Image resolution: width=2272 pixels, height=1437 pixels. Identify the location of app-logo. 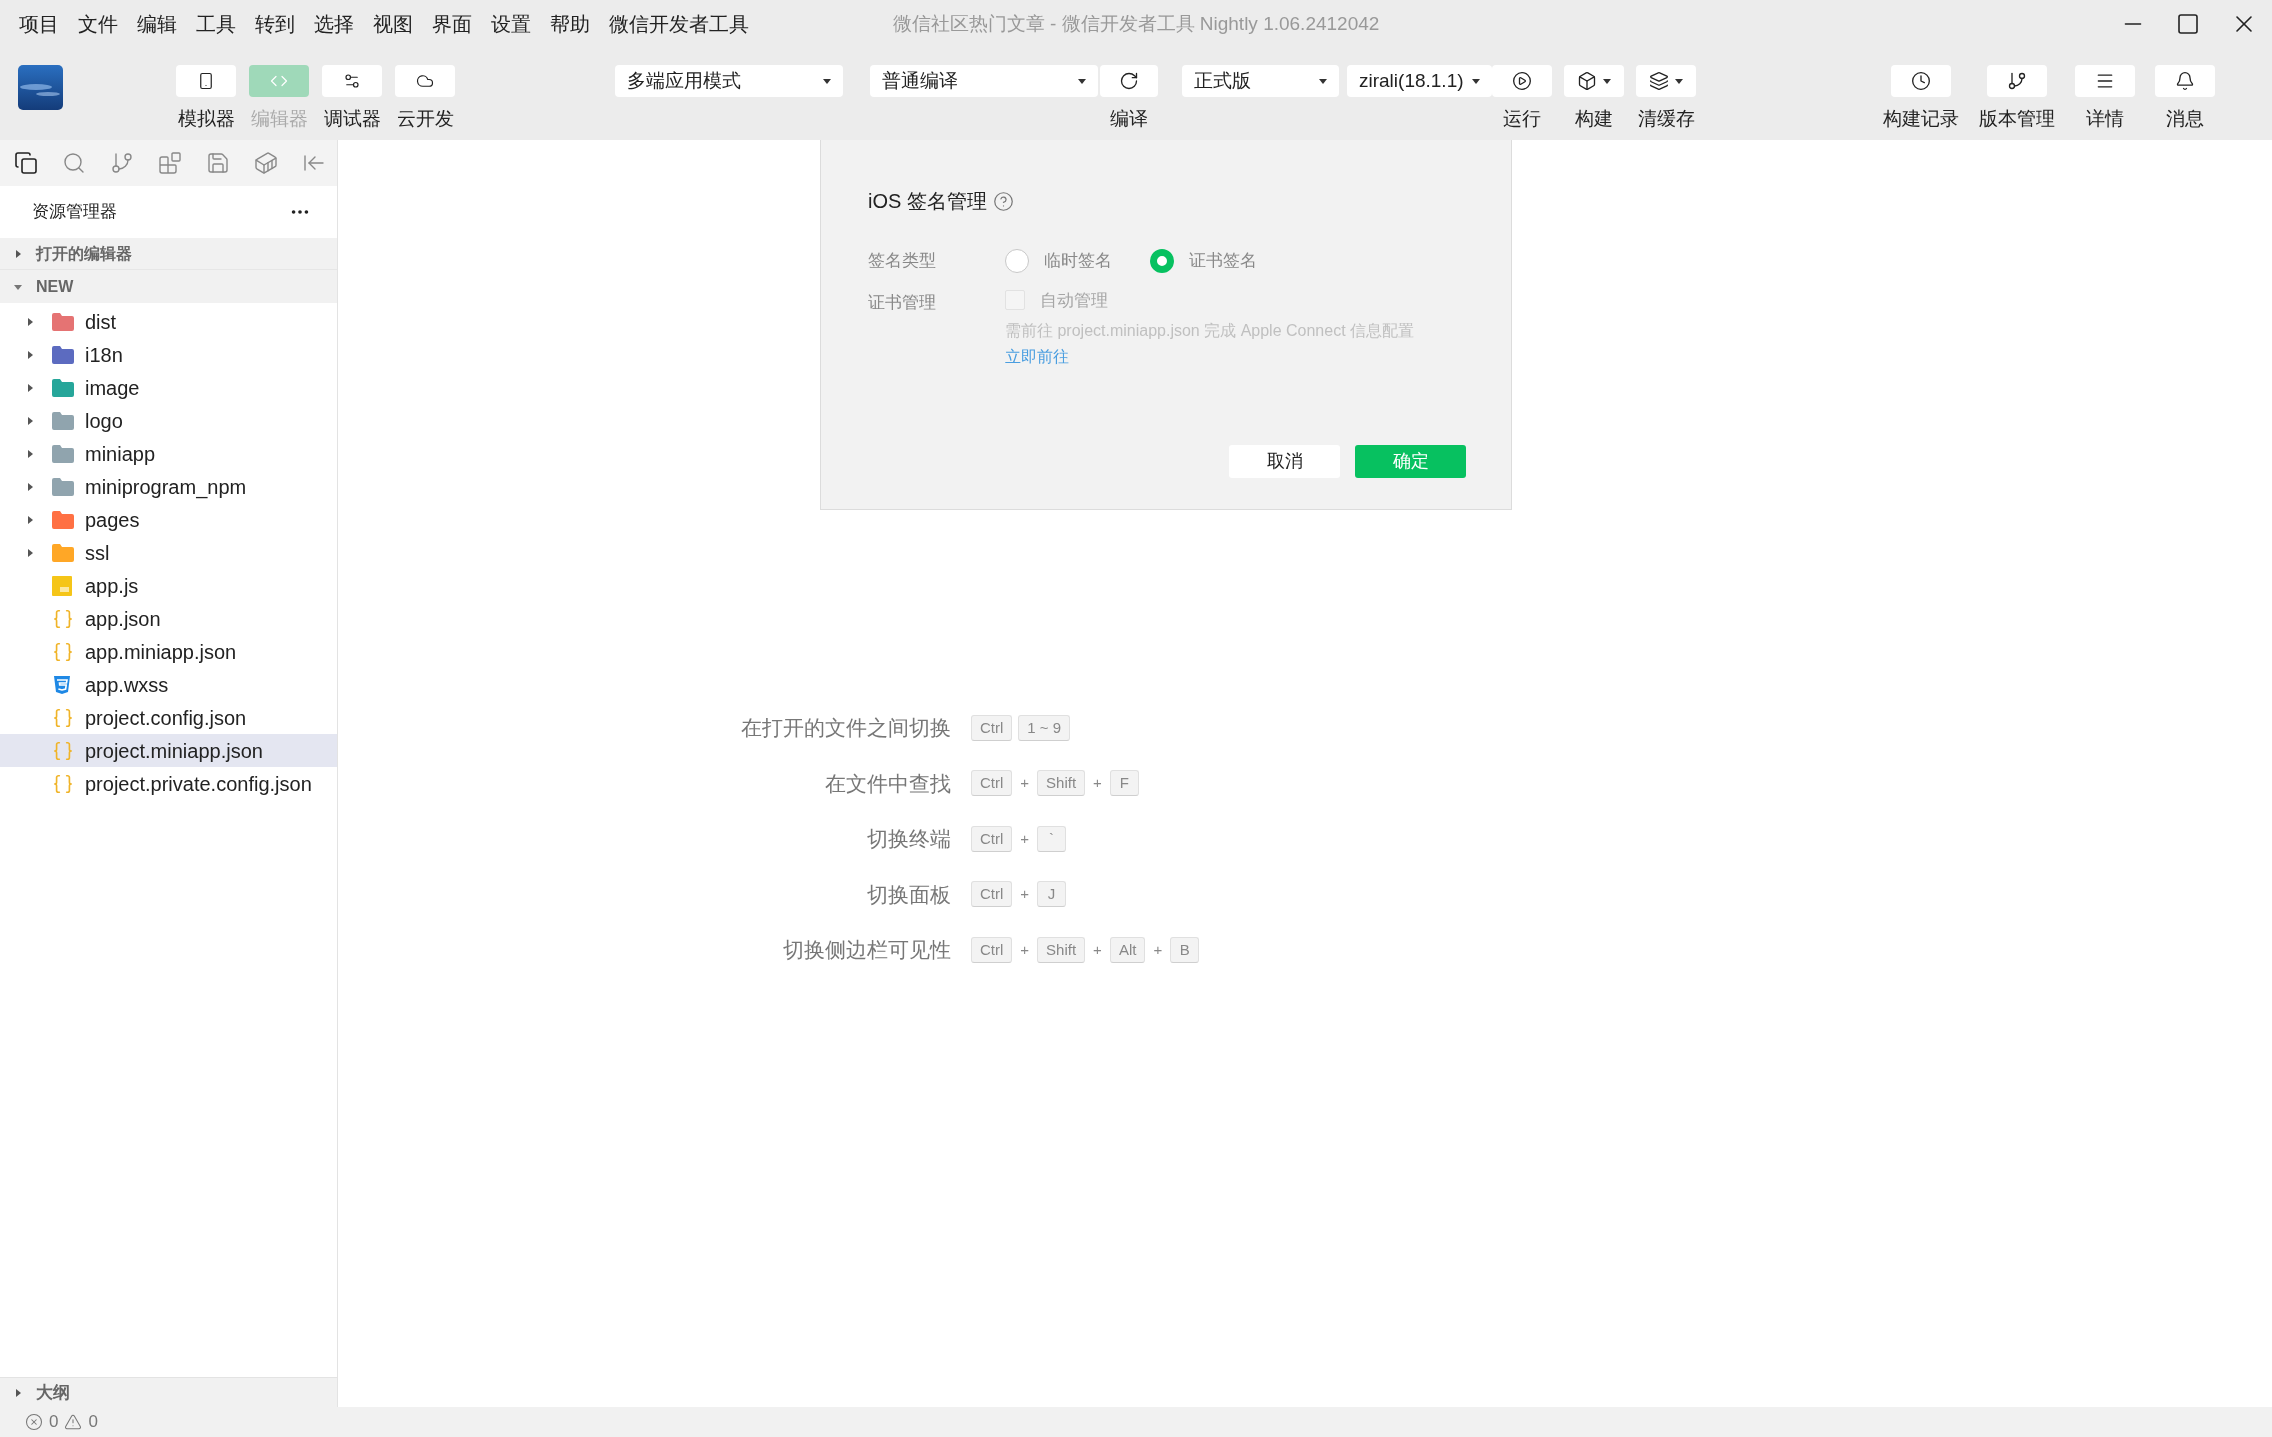
(40, 87).